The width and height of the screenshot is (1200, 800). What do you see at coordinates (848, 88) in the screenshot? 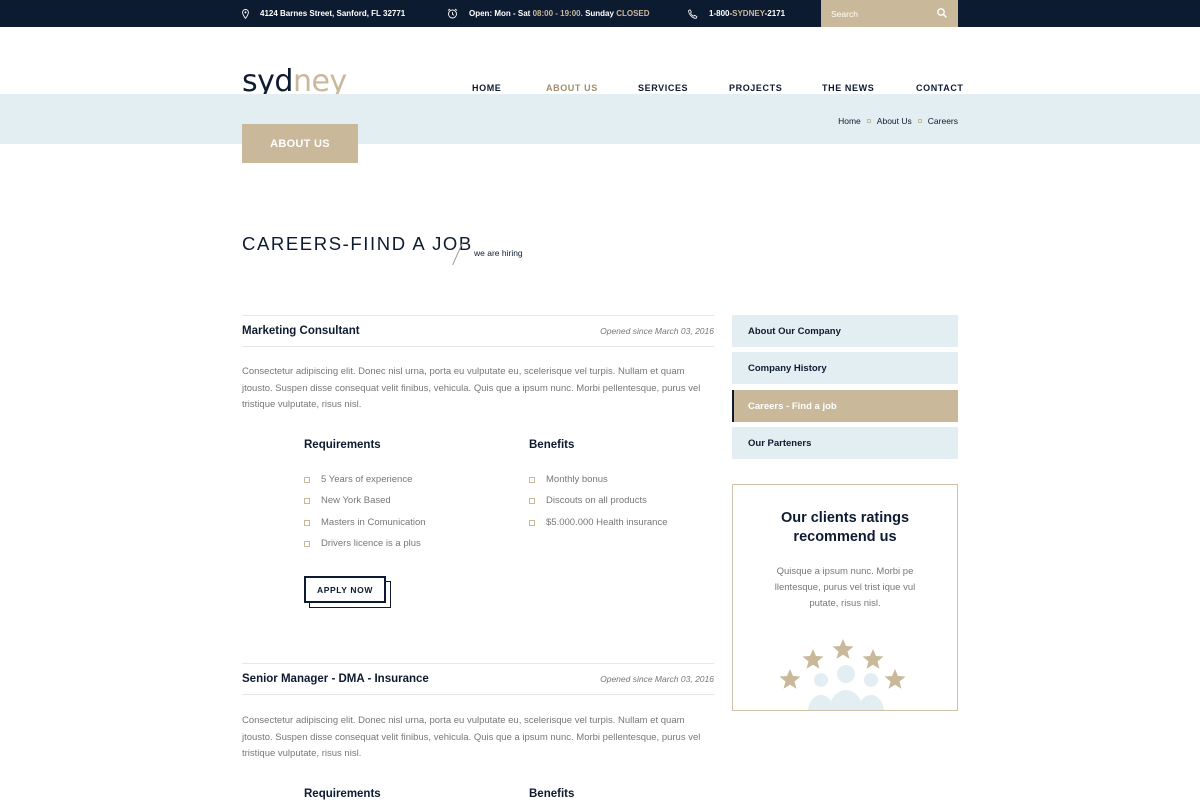
I see `nav-the-news: THE NEWS` at bounding box center [848, 88].